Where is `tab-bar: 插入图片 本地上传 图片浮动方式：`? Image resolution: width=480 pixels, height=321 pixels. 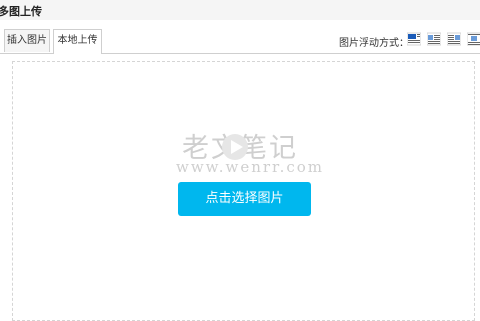 tab-bar: 插入图片 本地上传 图片浮动方式： is located at coordinates (240, 37).